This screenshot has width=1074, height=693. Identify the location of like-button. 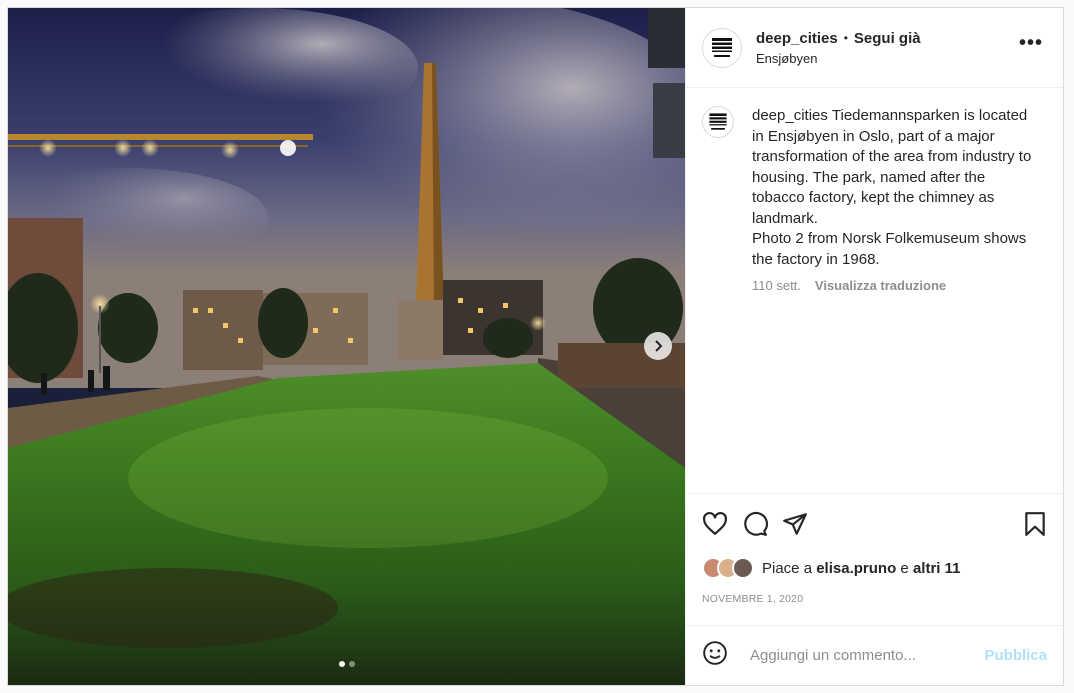
(722, 524).